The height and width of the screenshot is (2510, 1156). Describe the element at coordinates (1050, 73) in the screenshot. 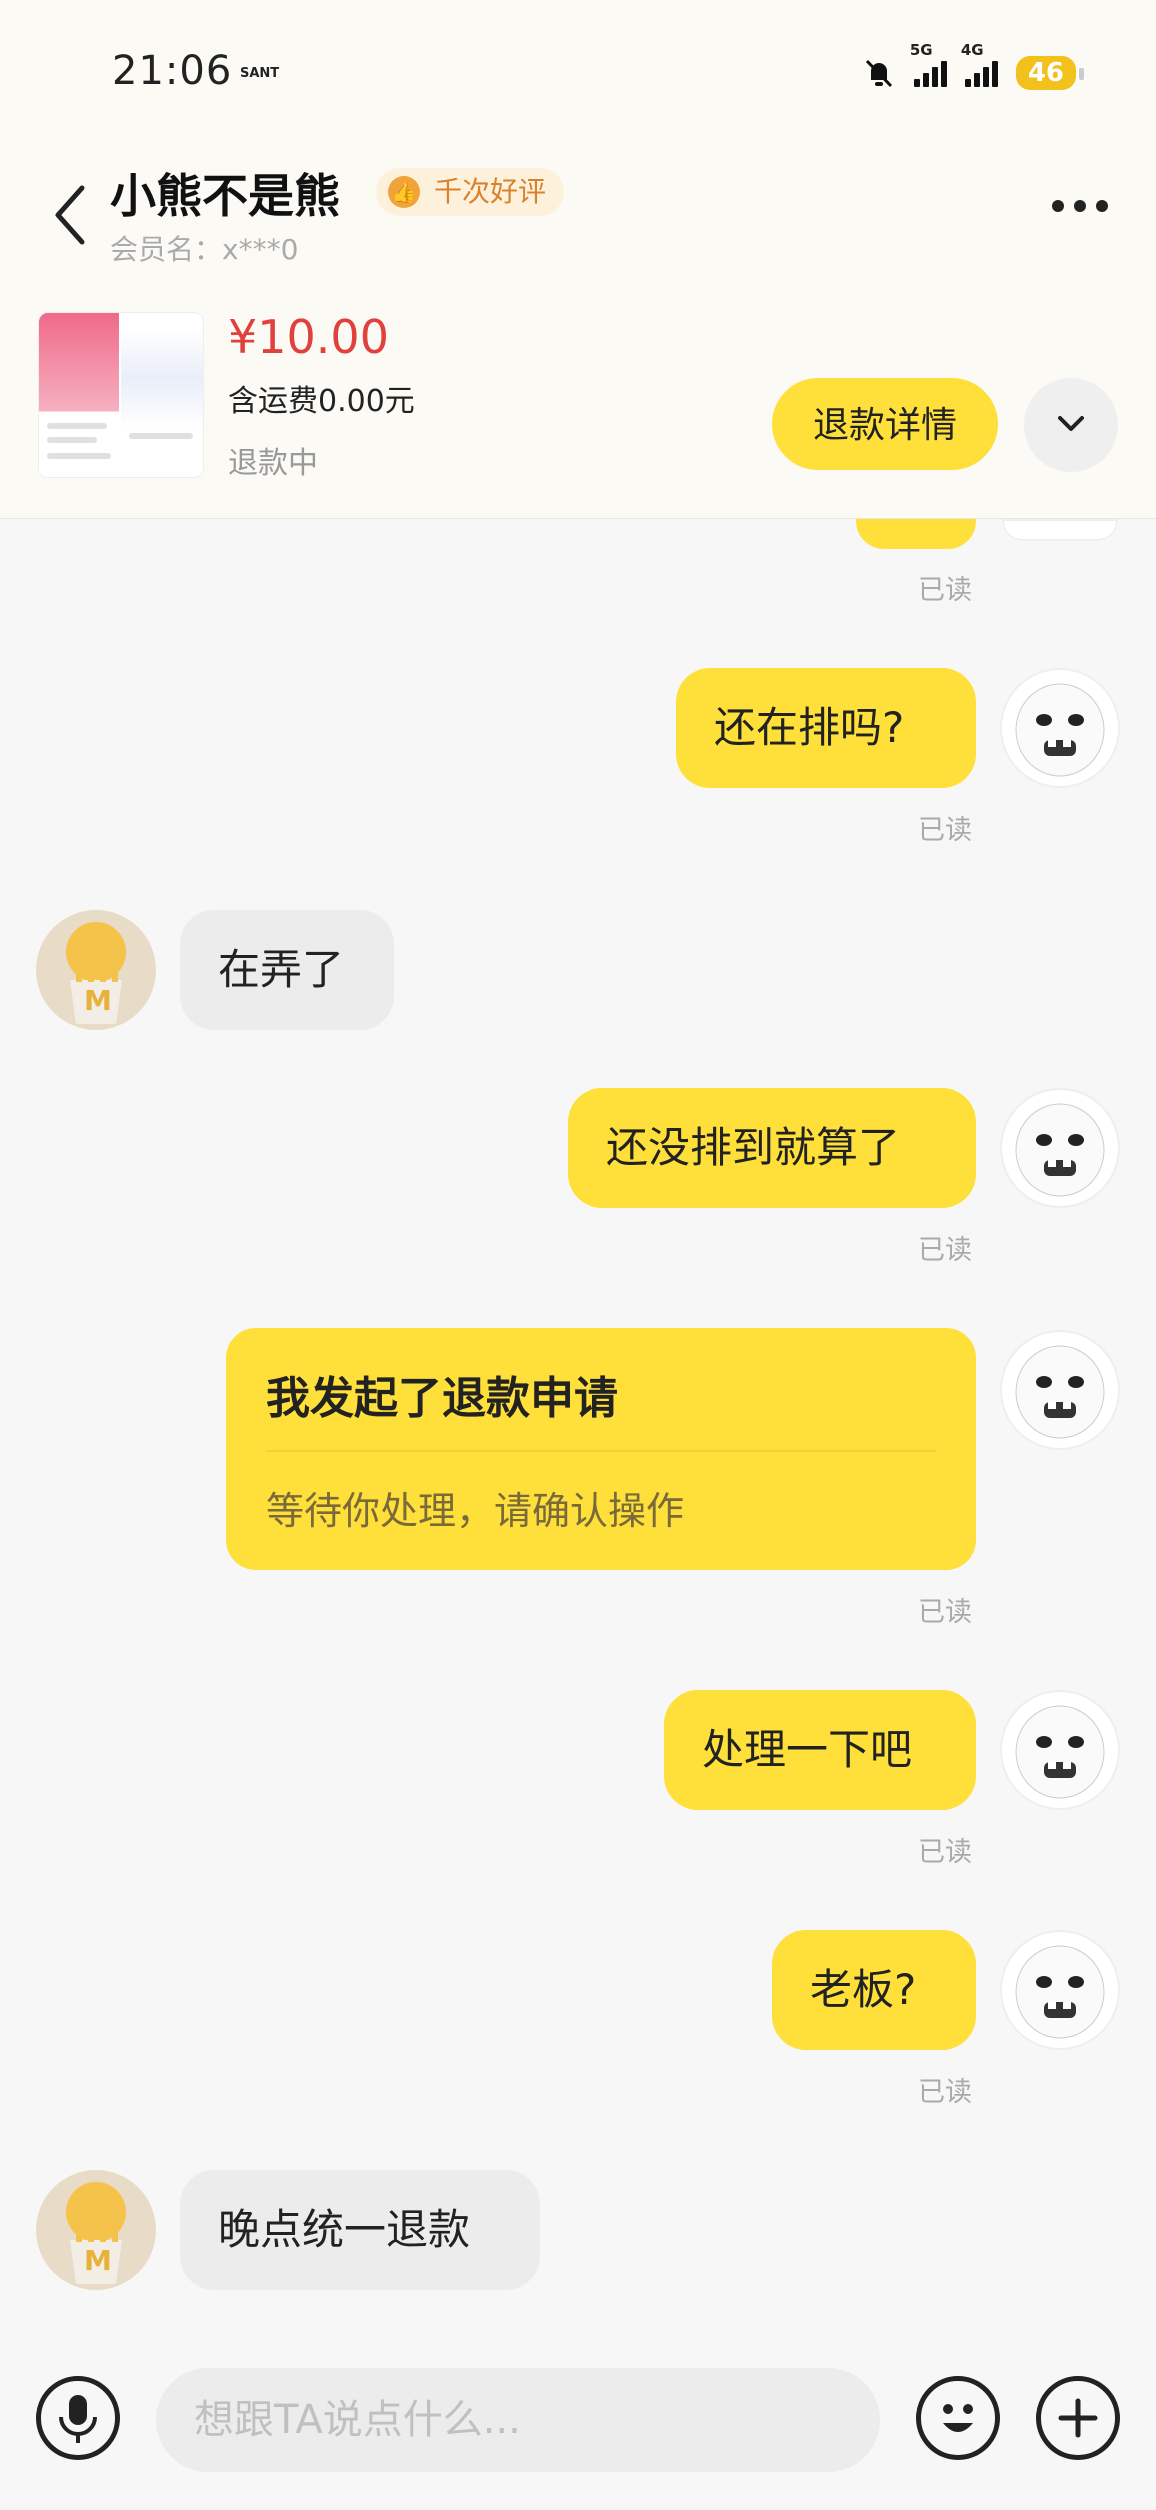

I see `battery-indicator: 46` at that location.